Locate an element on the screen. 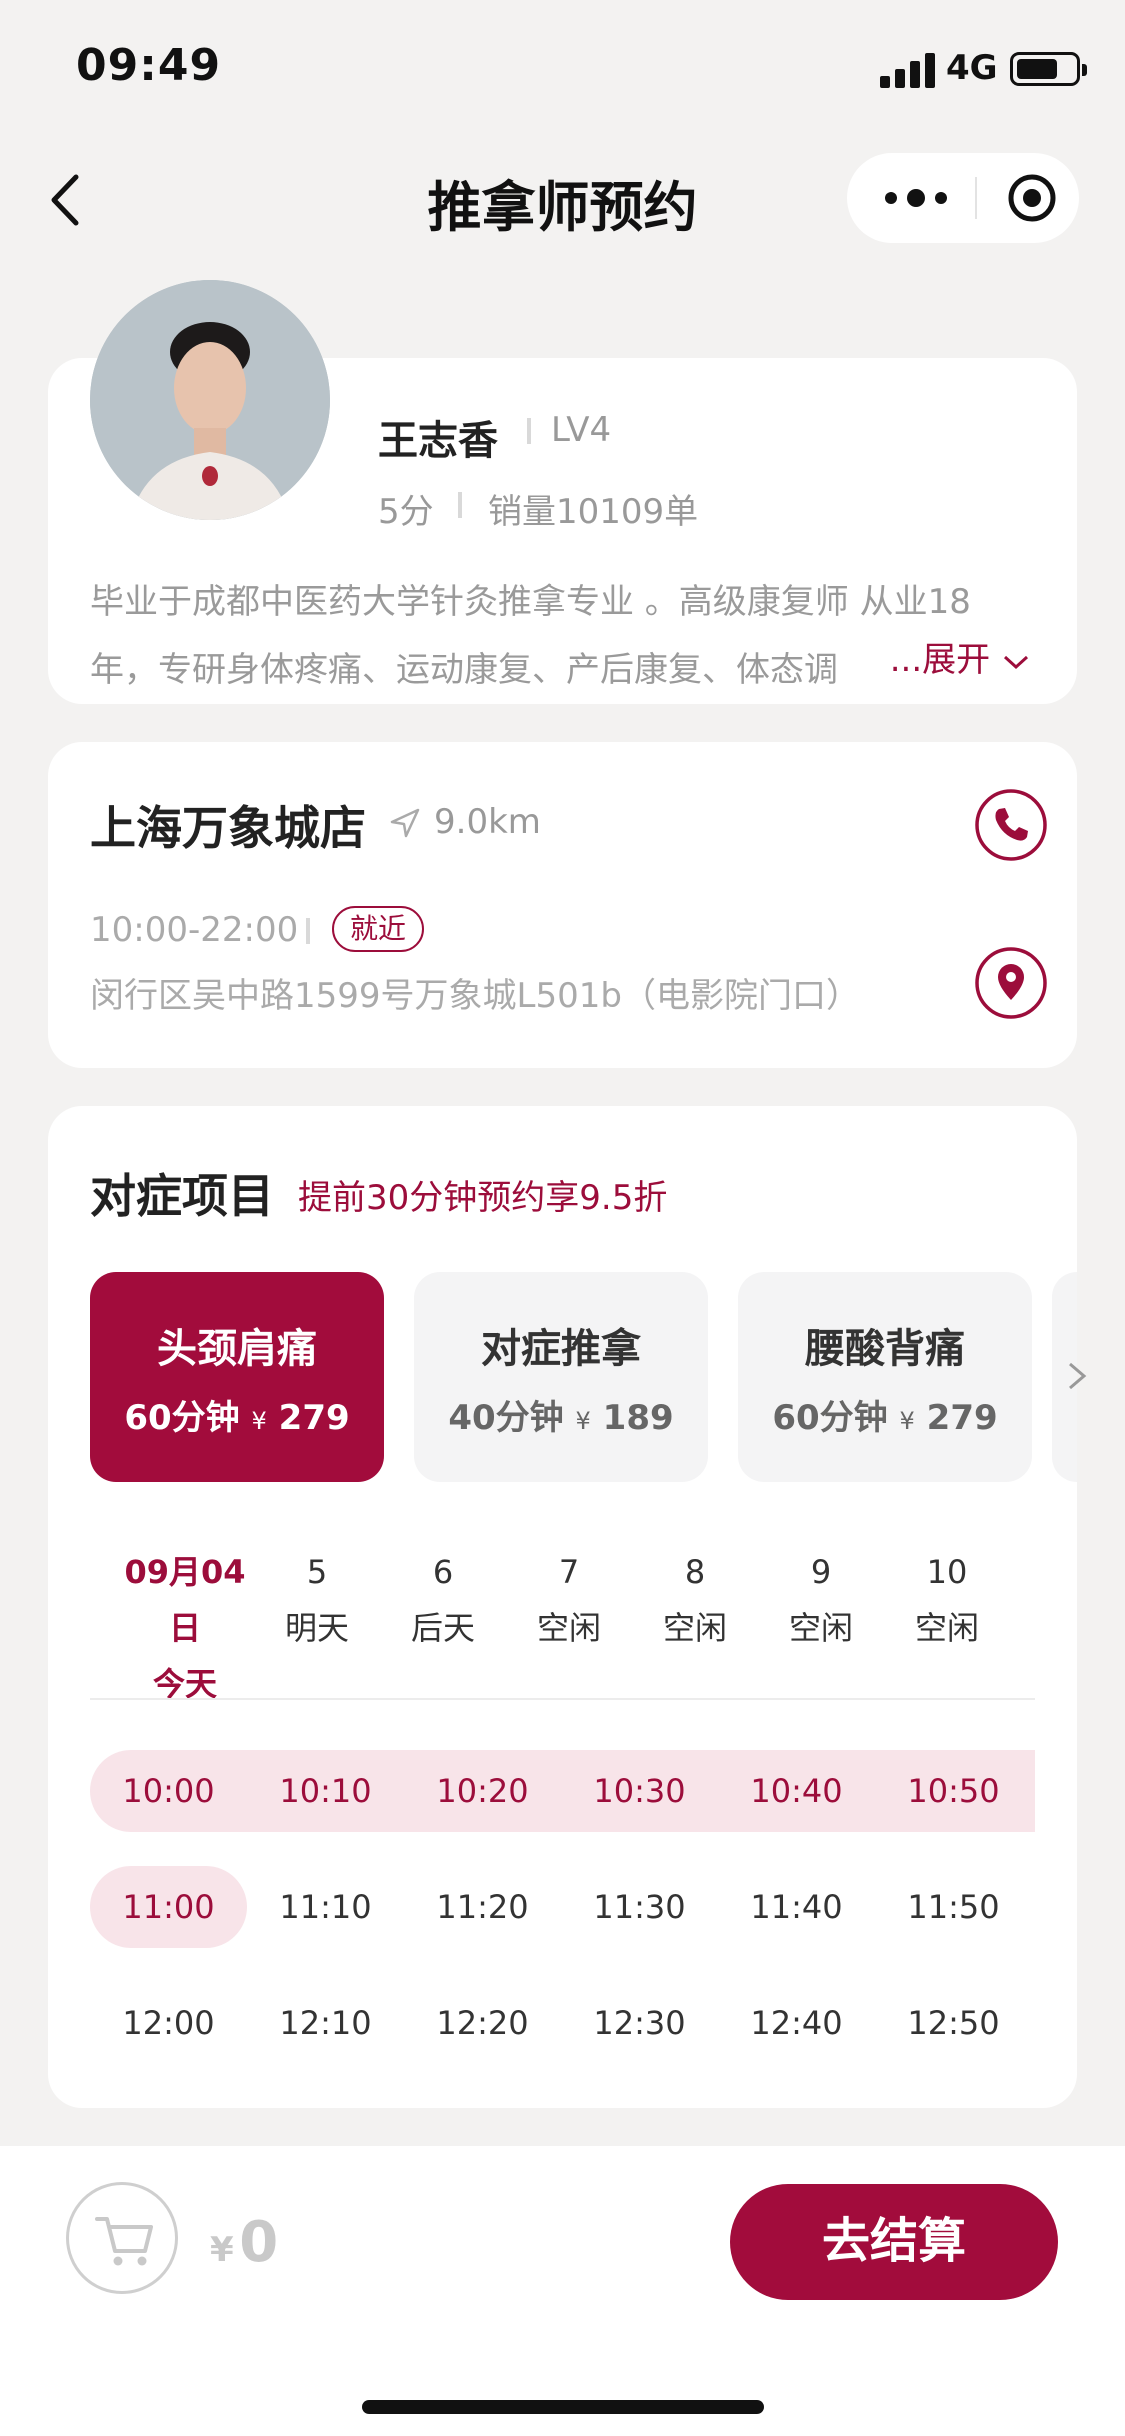 This screenshot has height=2436, width=1125. date-label: 今天 is located at coordinates (184, 1684).